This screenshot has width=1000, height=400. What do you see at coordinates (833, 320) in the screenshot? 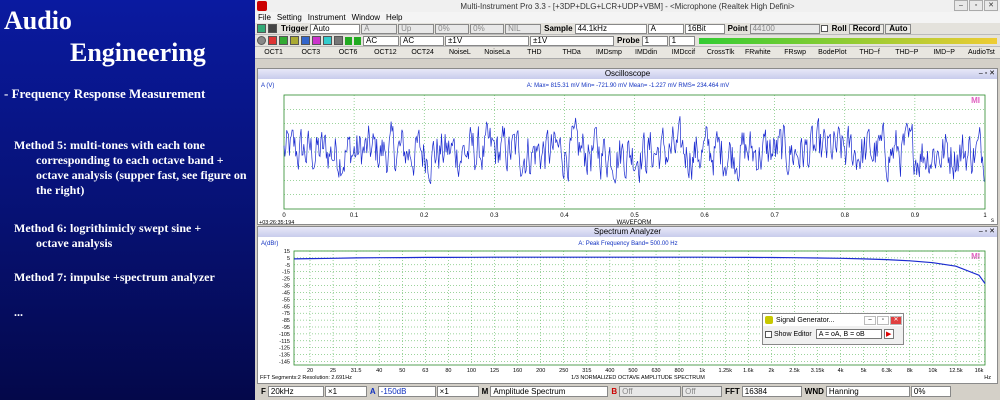
I see `signal-generator-titlebar: Signal Generator... – ▫ ✕` at bounding box center [833, 320].